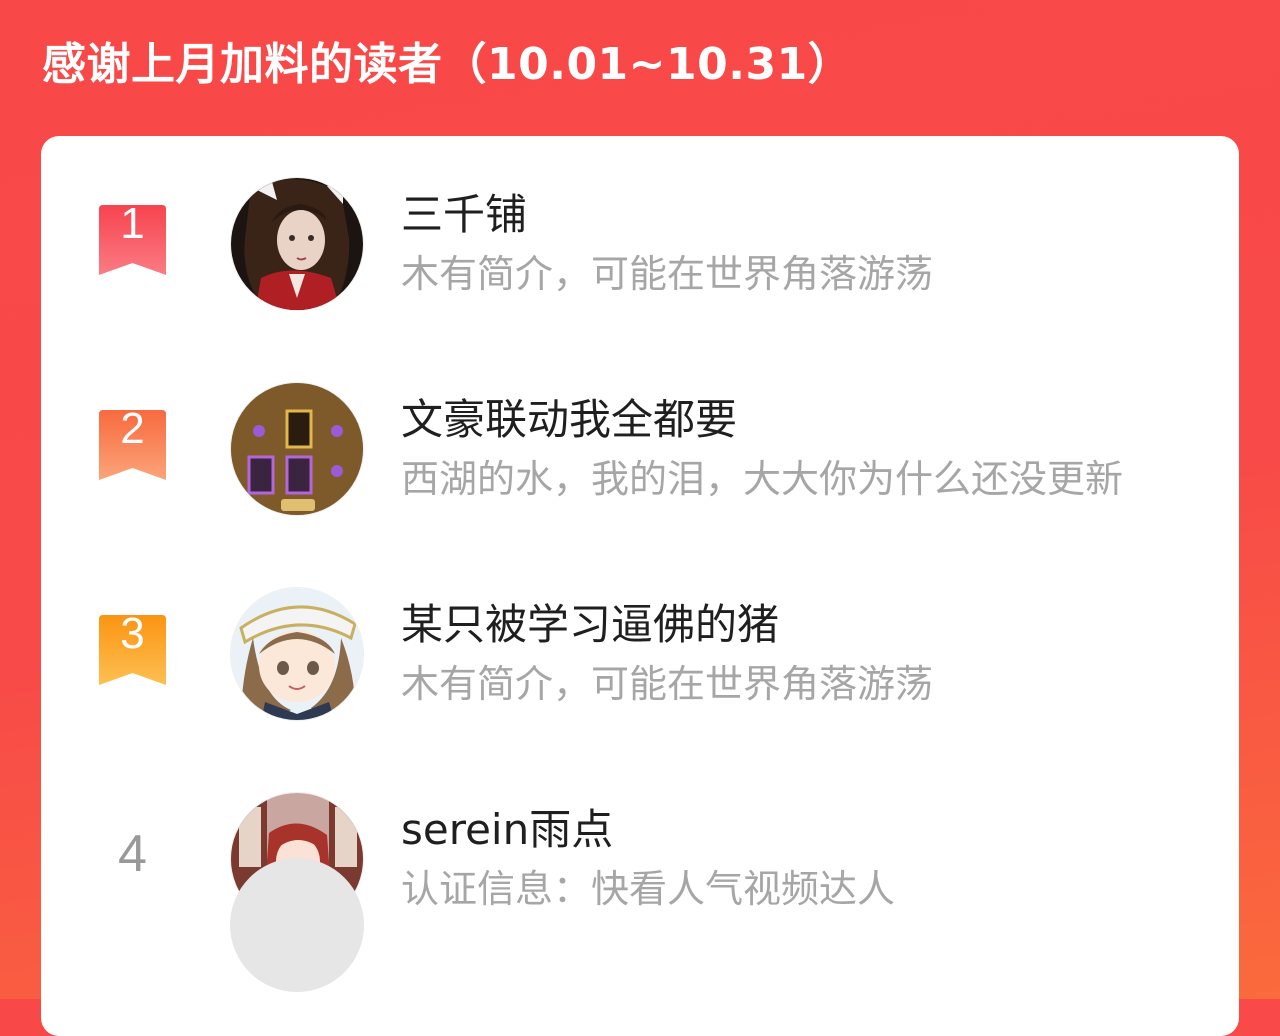 The width and height of the screenshot is (1280, 1036). I want to click on reader-row-1: 1 三千铺 木有简介，可能在世界角落游荡, so click(640, 257).